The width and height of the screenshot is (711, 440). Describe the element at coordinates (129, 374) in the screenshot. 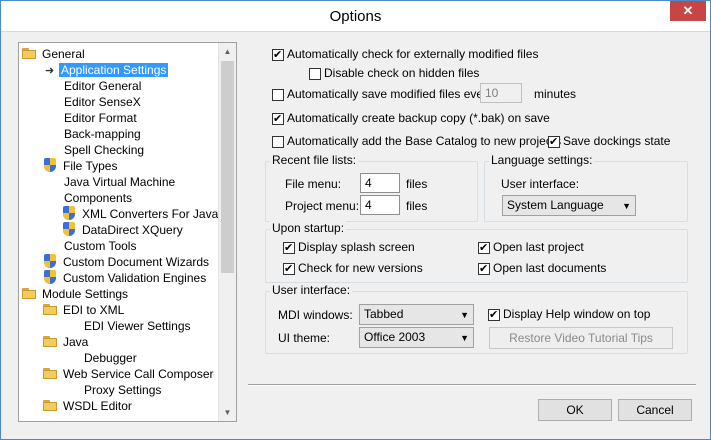

I see `tree-item-web-service-call-composer: Web Service Call Composer` at that location.